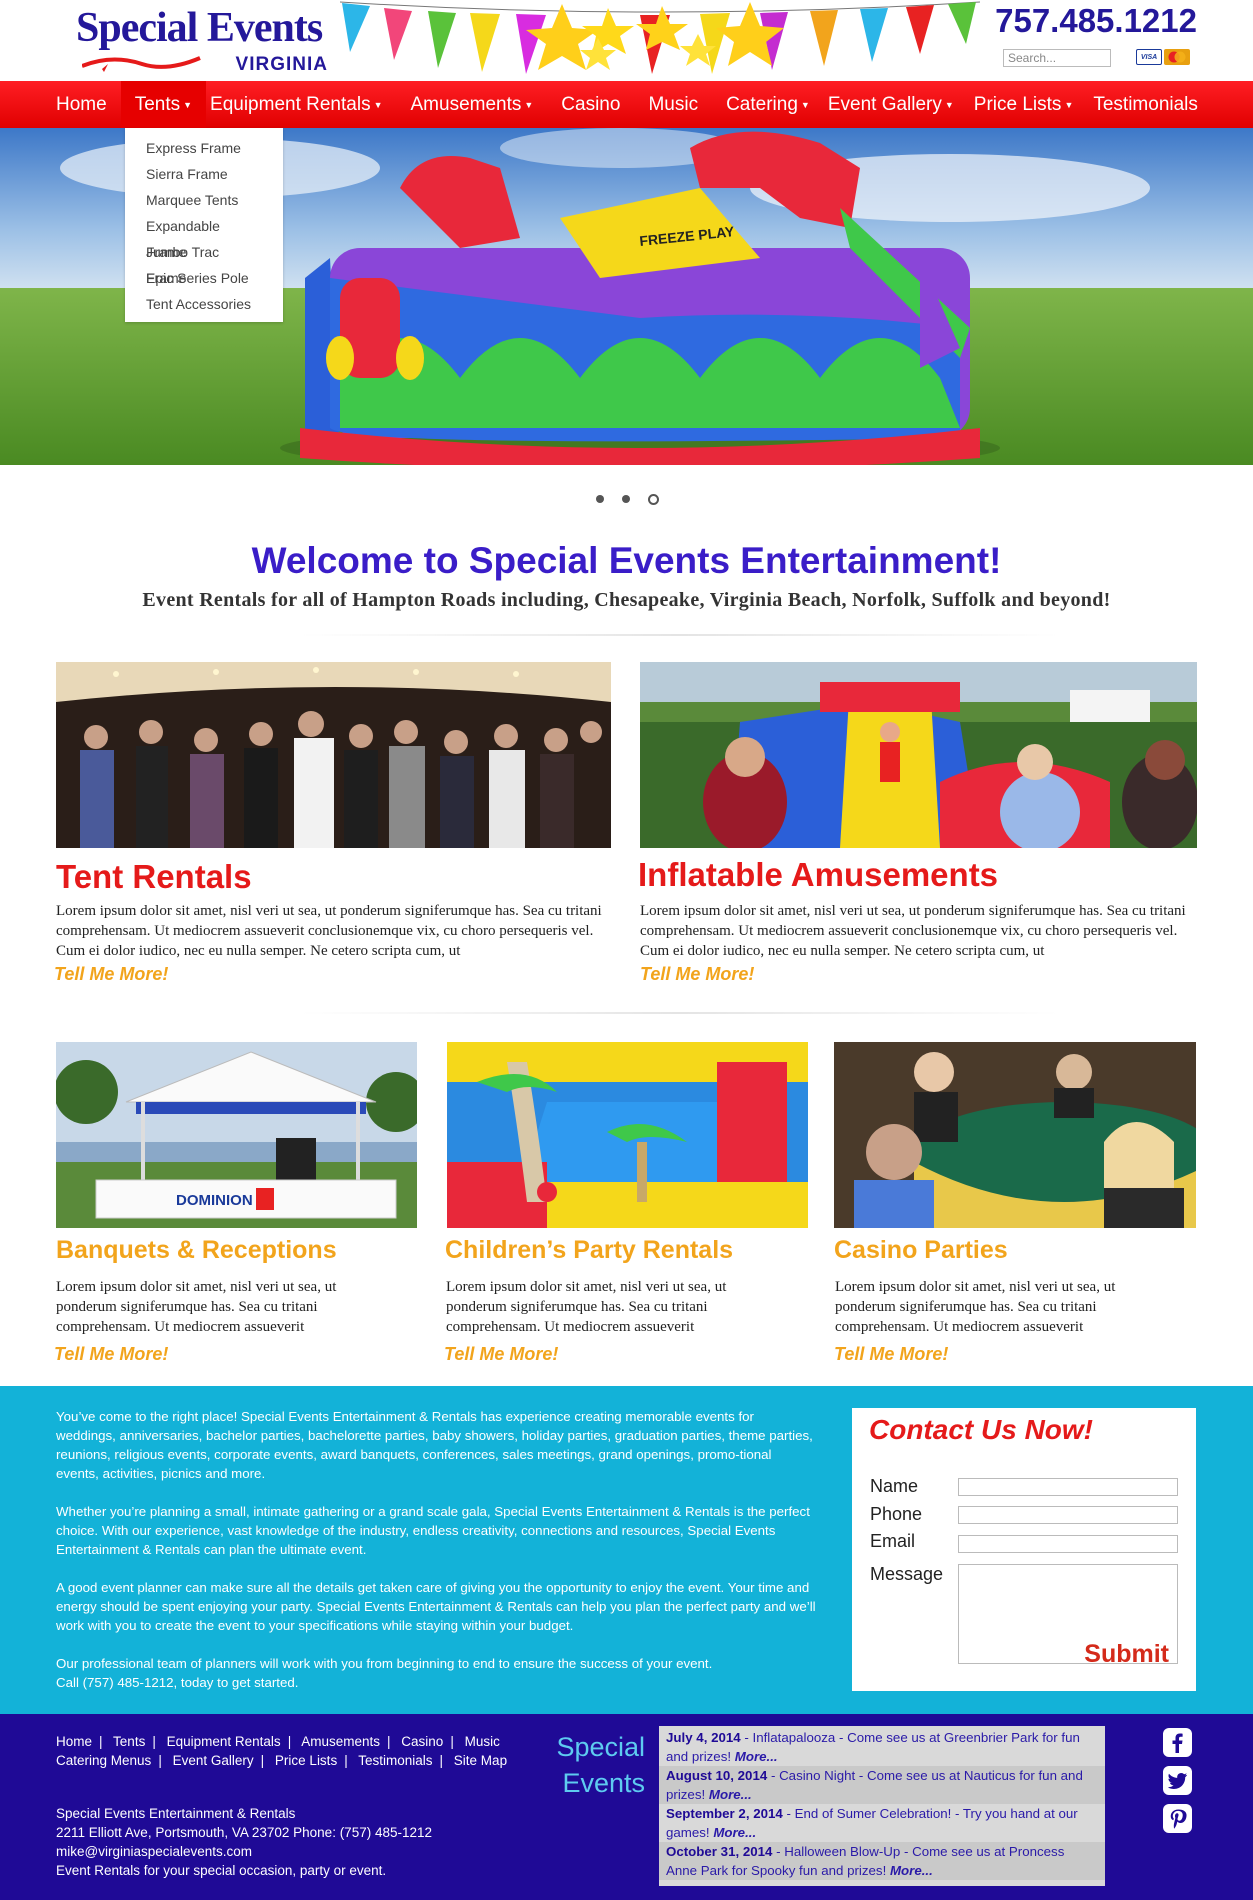 Image resolution: width=1253 pixels, height=1900 pixels. What do you see at coordinates (891, 1354) in the screenshot?
I see `casino-more-link: Tell Me More!` at bounding box center [891, 1354].